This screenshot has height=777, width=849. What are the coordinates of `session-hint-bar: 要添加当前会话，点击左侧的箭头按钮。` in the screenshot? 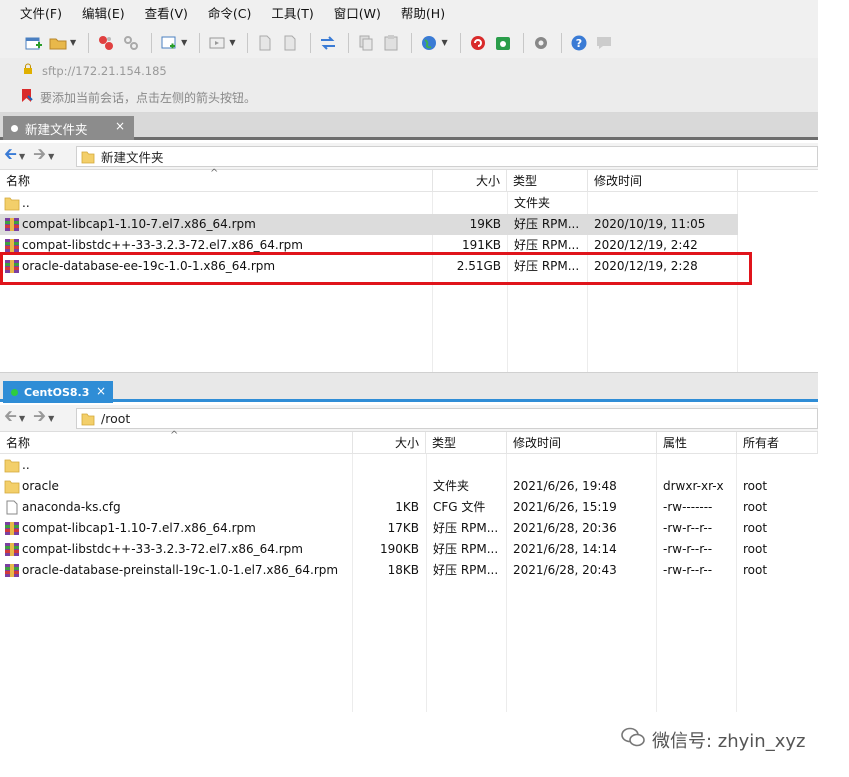 It's located at (409, 98).